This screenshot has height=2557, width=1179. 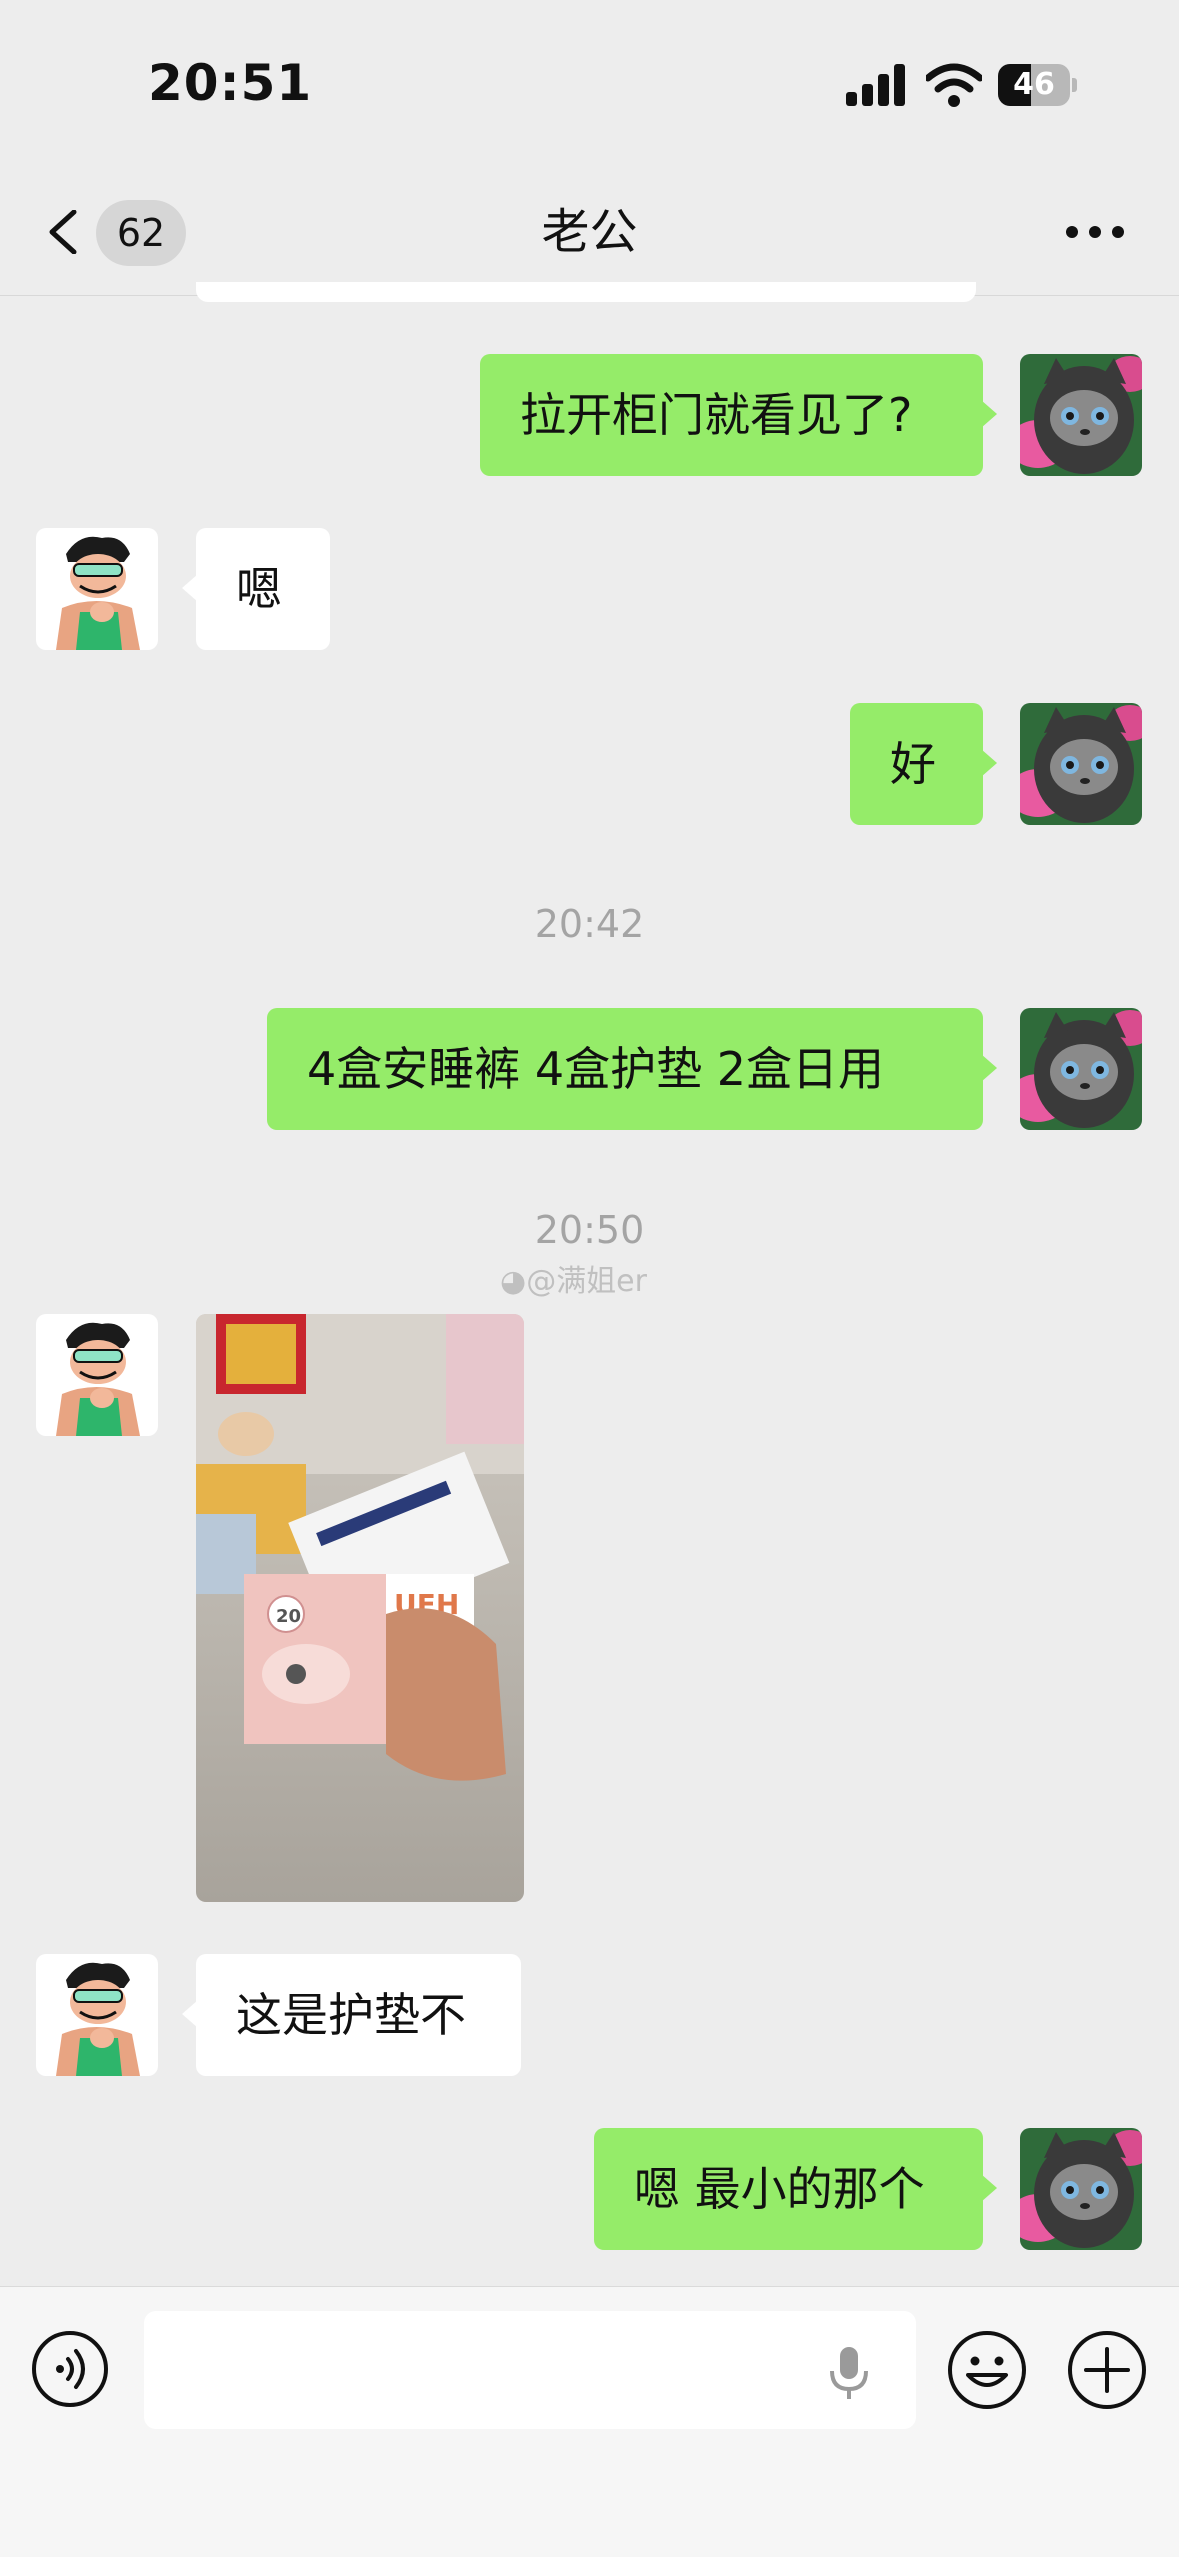 What do you see at coordinates (1034, 84) in the screenshot?
I see `battery-percent: 46` at bounding box center [1034, 84].